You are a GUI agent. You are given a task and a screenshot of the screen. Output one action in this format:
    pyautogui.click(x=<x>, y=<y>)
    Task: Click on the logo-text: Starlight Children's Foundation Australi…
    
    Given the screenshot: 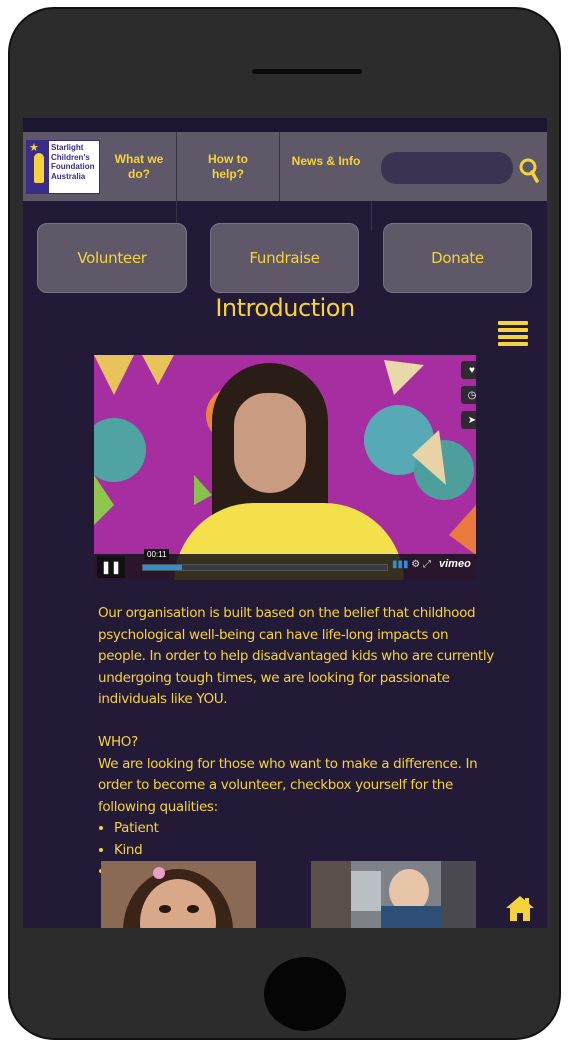 What is the action you would take?
    pyautogui.click(x=75, y=162)
    